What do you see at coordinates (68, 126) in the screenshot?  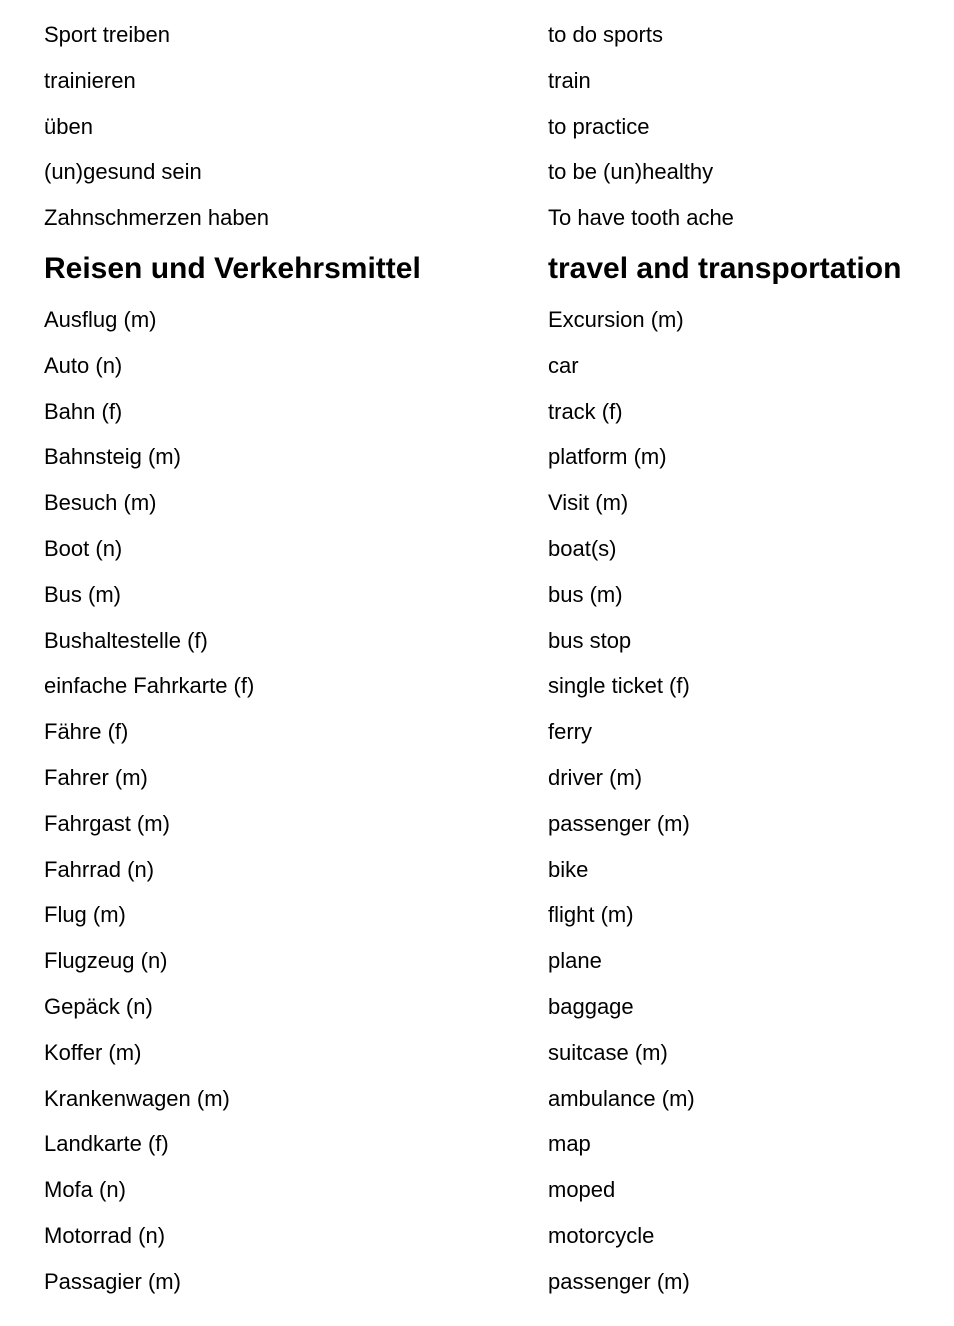 I see `german-term: üben` at bounding box center [68, 126].